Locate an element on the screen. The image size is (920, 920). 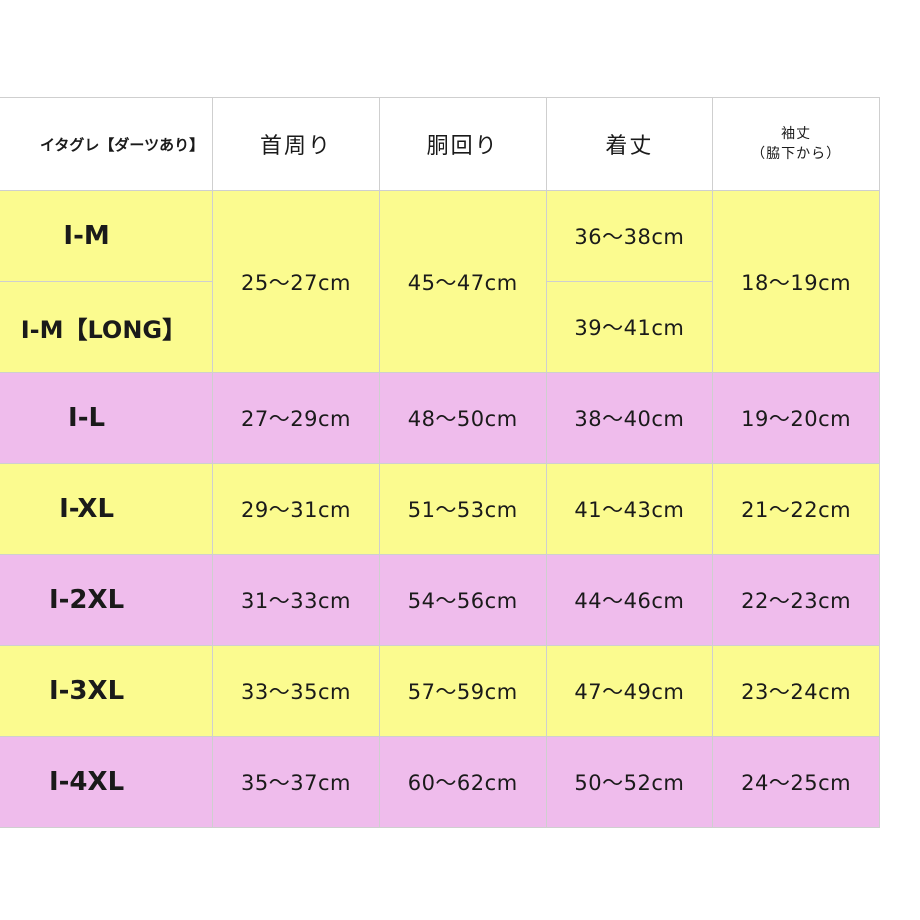
sleeve-cell: 18〜19cm is located at coordinates (796, 281).